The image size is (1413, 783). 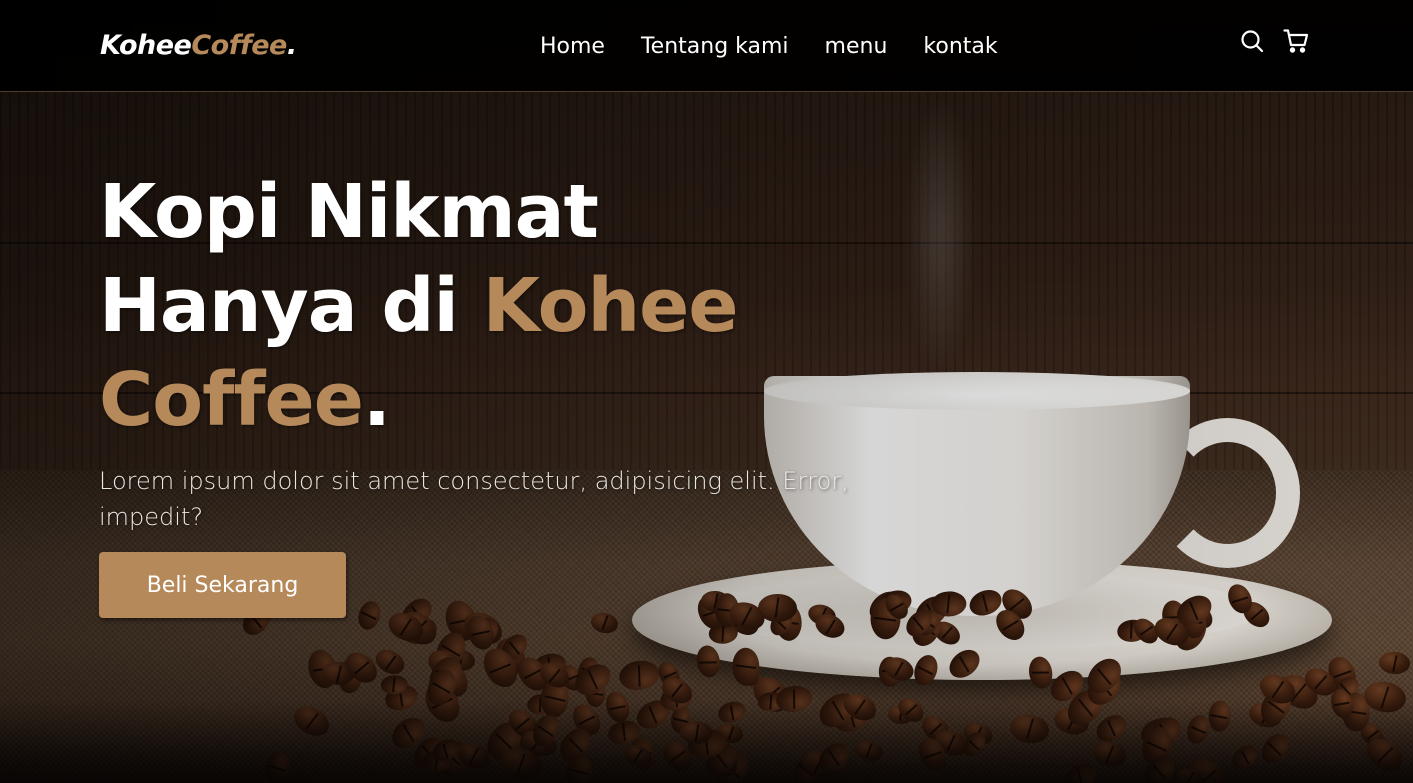 What do you see at coordinates (349, 212) in the screenshot?
I see `hero-title-line1: Kopi Nikmat` at bounding box center [349, 212].